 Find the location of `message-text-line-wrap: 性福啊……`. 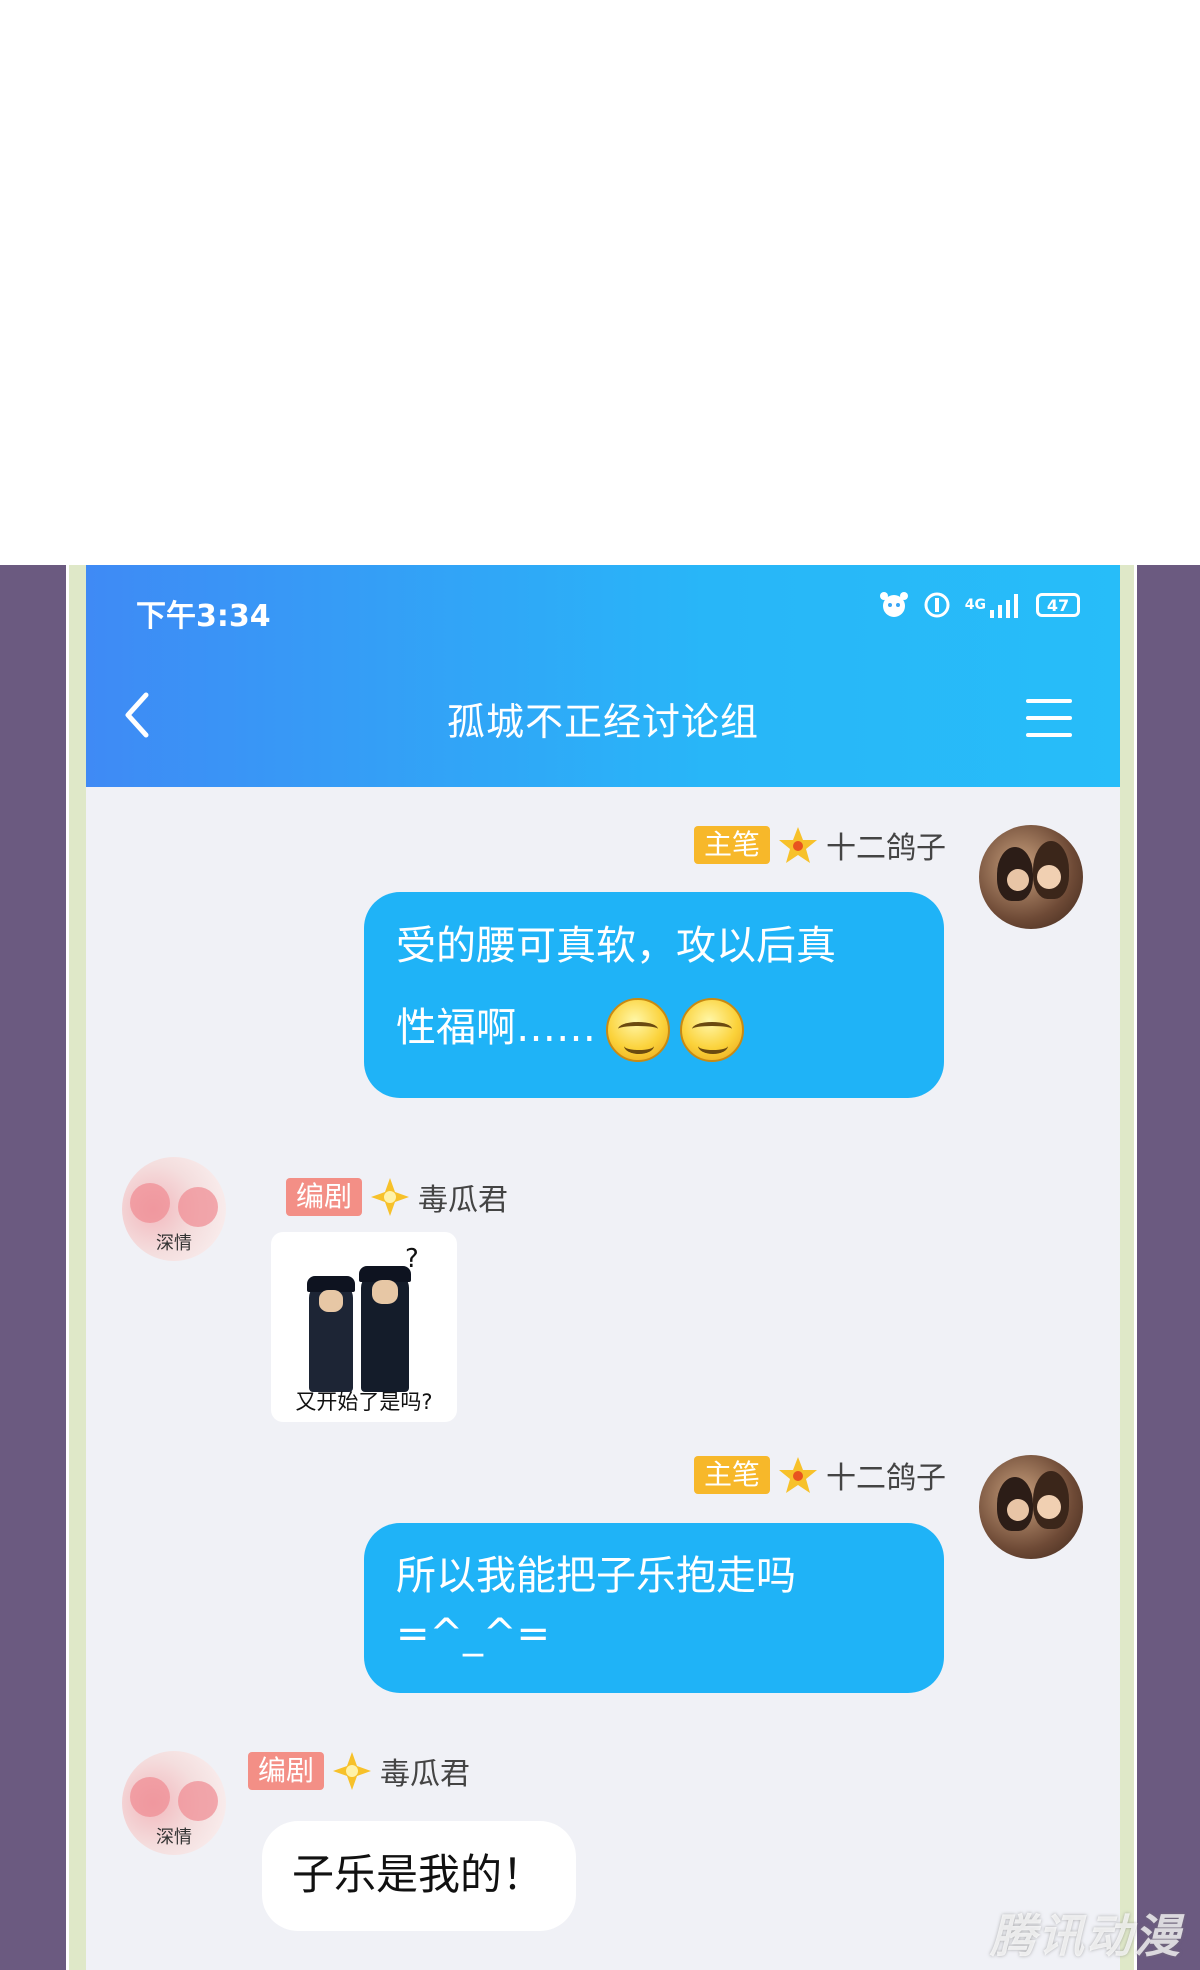

message-text-line-wrap: 性福啊…… is located at coordinates (654, 1028).